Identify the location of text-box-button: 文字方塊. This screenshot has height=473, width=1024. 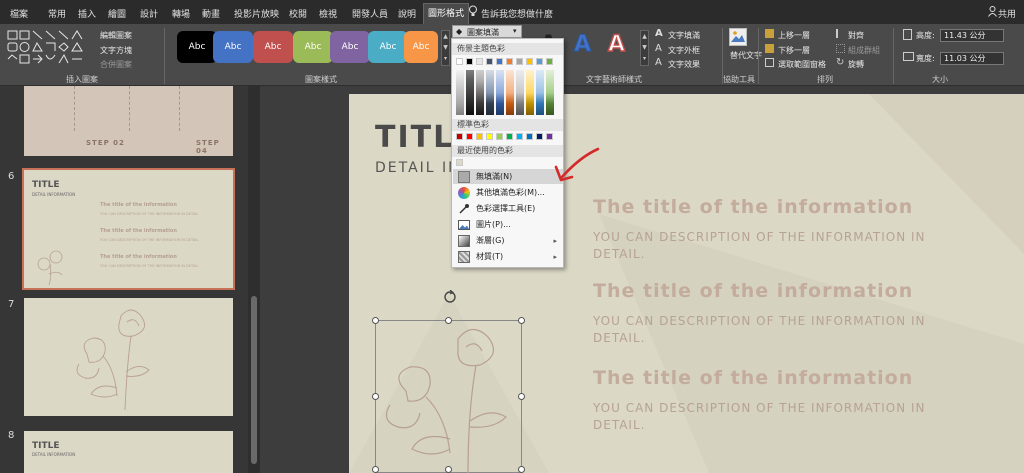
(116, 50).